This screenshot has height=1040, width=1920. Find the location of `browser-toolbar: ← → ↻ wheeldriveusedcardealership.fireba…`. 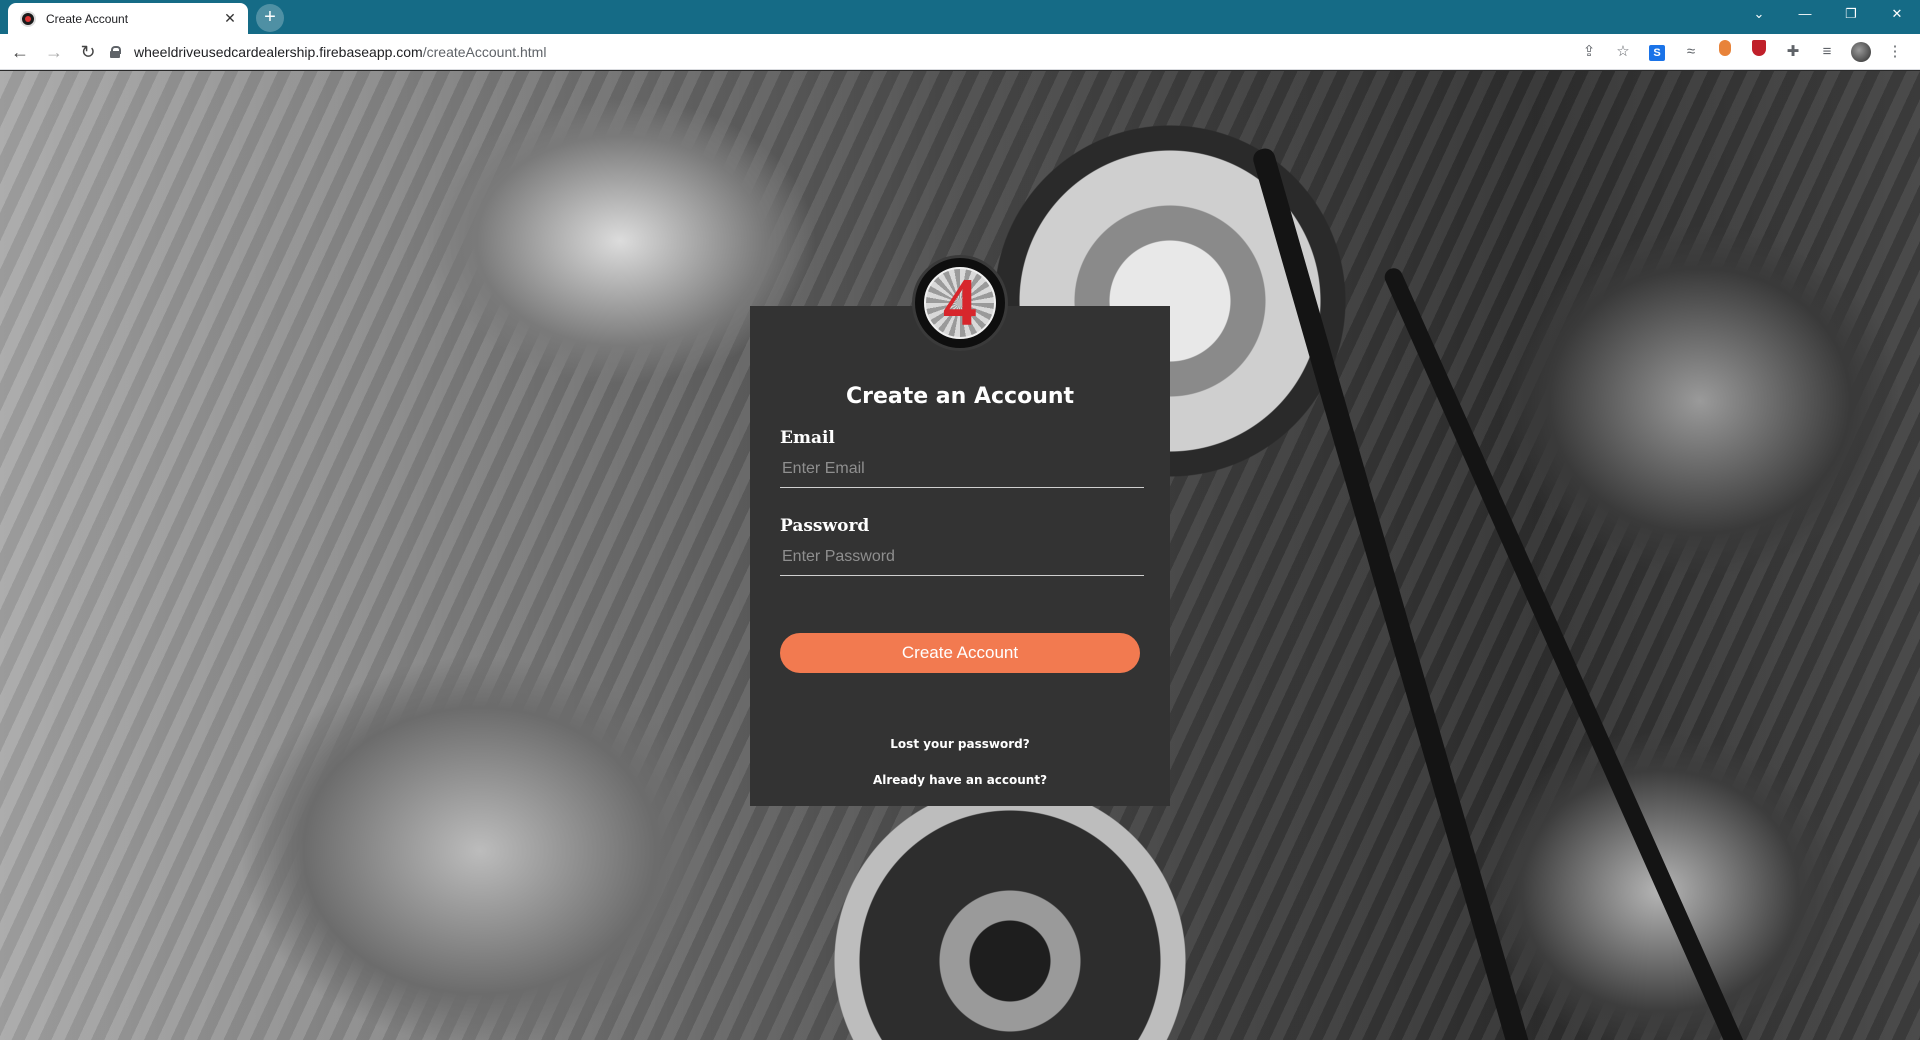

browser-toolbar: ← → ↻ wheeldriveusedcardealership.fireba… is located at coordinates (960, 52).